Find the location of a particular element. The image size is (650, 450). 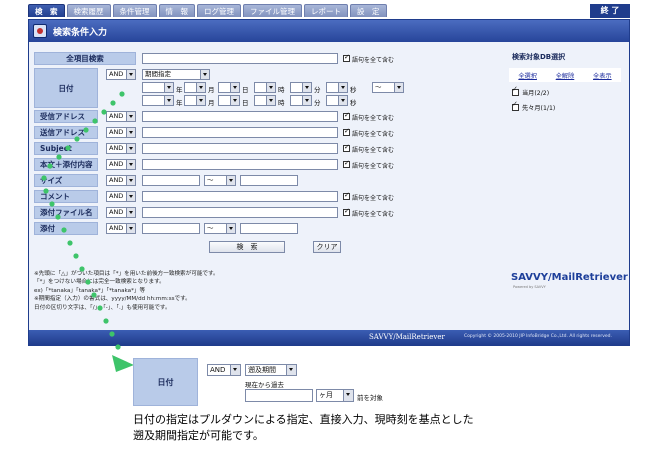

date-from-year is located at coordinates (158, 87).